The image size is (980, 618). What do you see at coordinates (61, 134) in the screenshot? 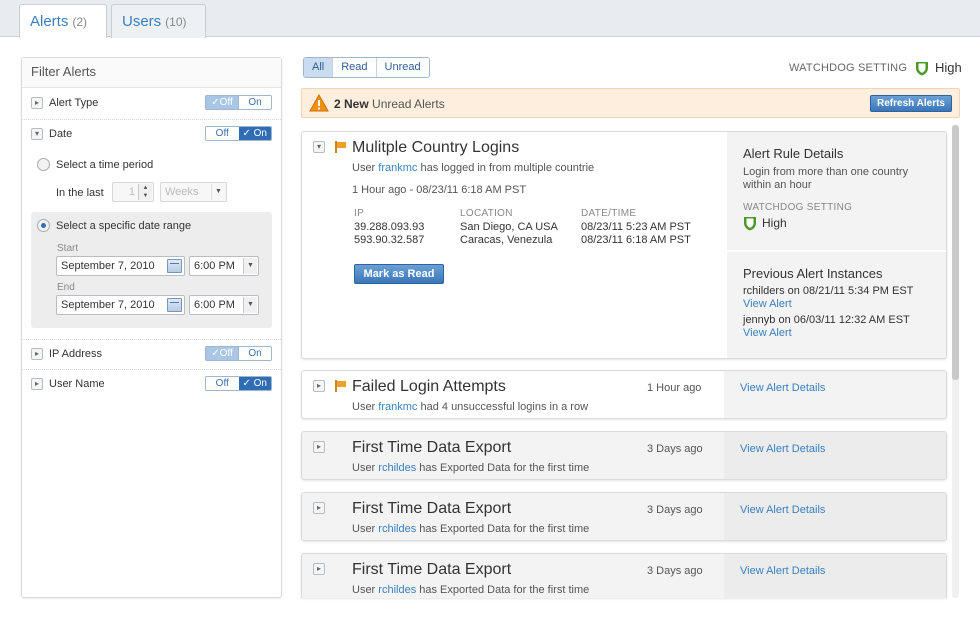
I see `date-label: Date` at bounding box center [61, 134].